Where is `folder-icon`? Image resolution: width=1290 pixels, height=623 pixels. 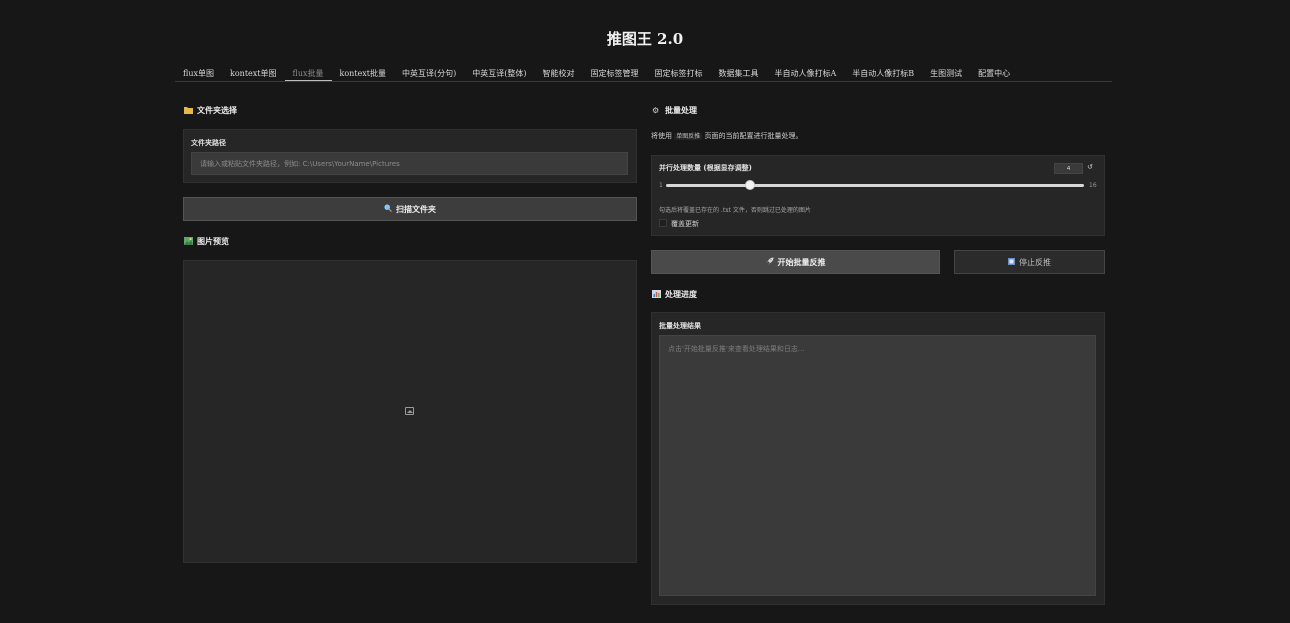
folder-icon is located at coordinates (188, 110).